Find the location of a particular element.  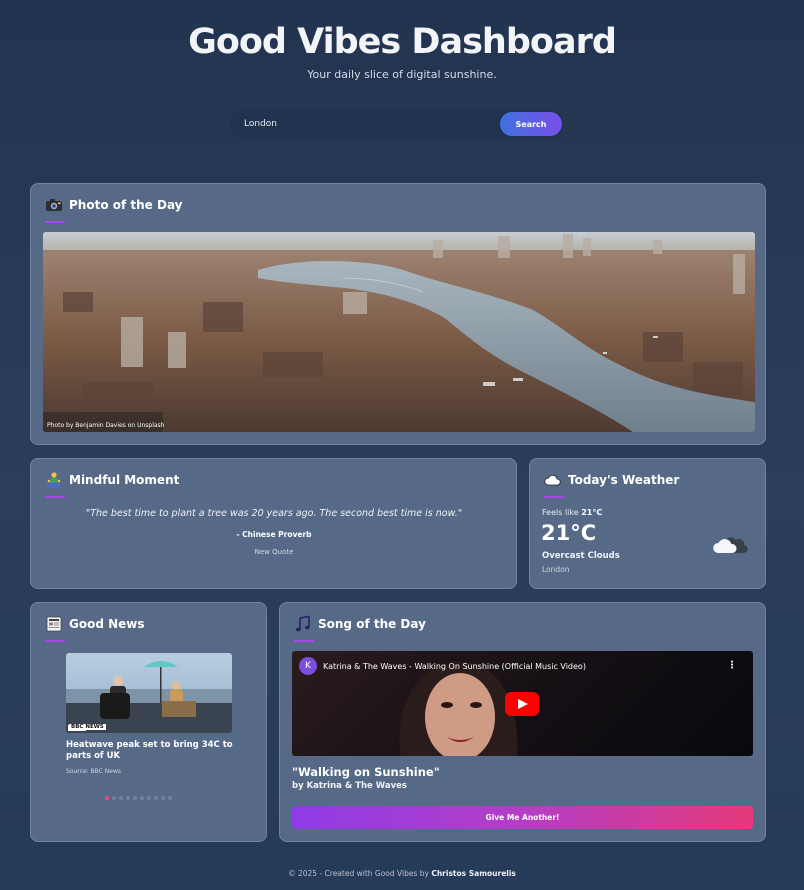

page-title: Good Vibes Dashboard is located at coordinates (402, 42).